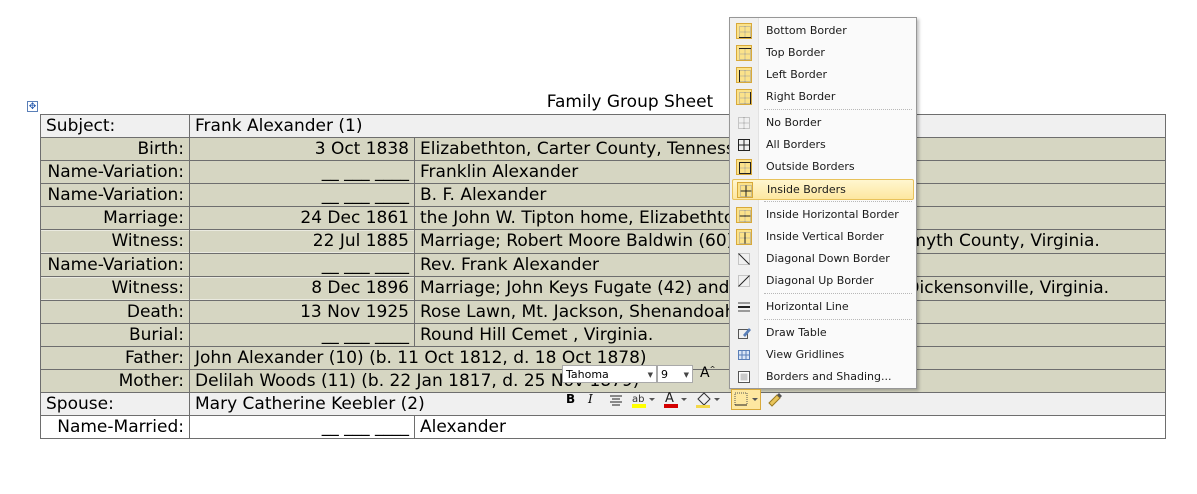  What do you see at coordinates (302, 218) in the screenshot?
I see `date-cell: 24 Dec 1861` at bounding box center [302, 218].